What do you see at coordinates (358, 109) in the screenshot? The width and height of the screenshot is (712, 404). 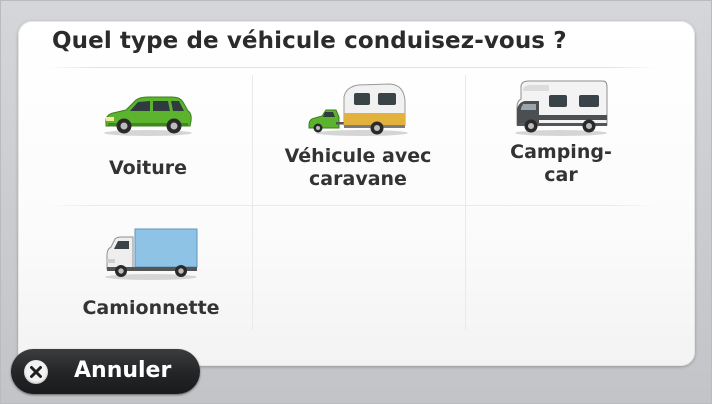 I see `car-with-caravan-icon` at bounding box center [358, 109].